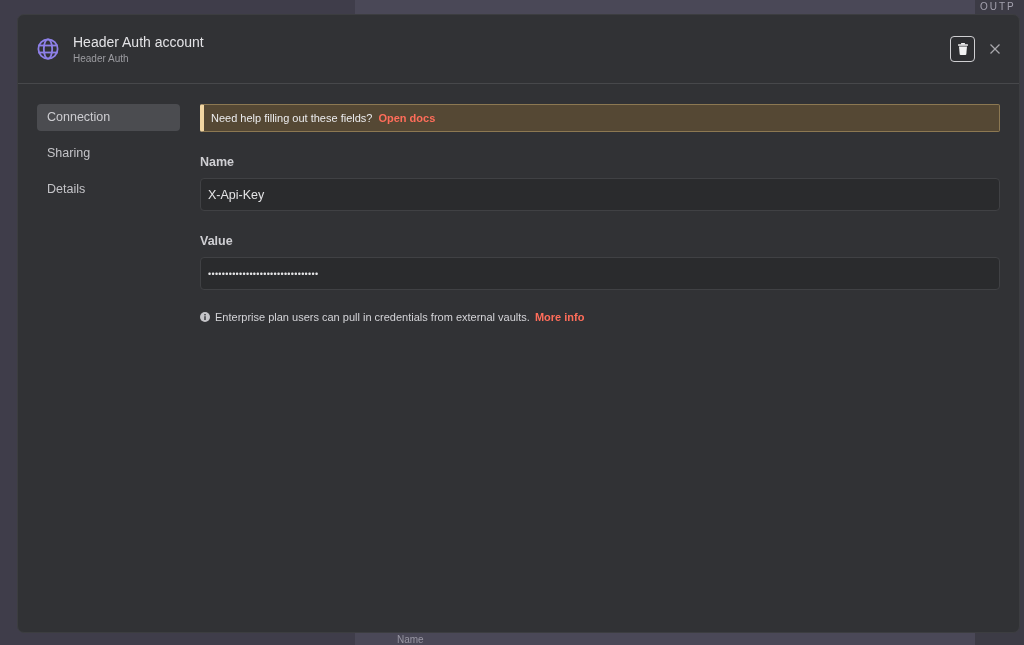  What do you see at coordinates (600, 273) in the screenshot?
I see `password-field: ••••••••••••••••••••••••••••••••` at bounding box center [600, 273].